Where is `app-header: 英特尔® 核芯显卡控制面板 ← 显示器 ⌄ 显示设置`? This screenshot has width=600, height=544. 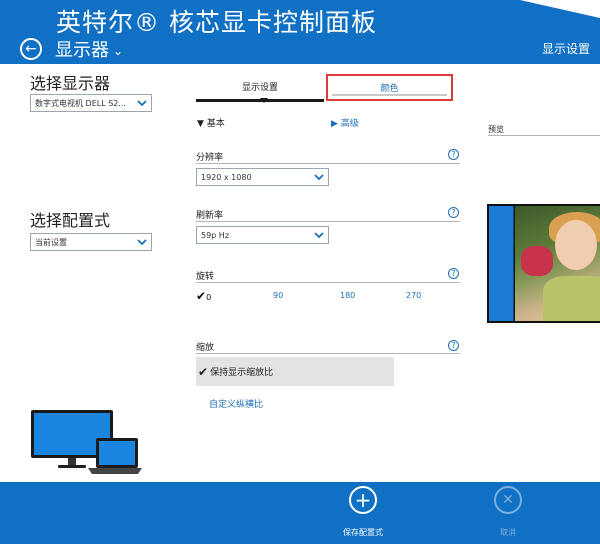 app-header: 英特尔® 核芯显卡控制面板 ← 显示器 ⌄ 显示设置 is located at coordinates (300, 32).